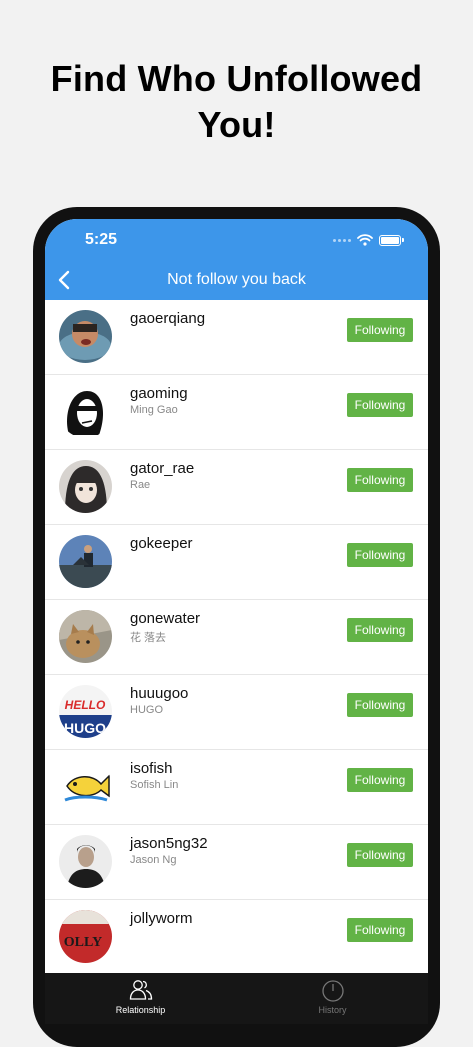  I want to click on username: jollyworm, so click(161, 918).